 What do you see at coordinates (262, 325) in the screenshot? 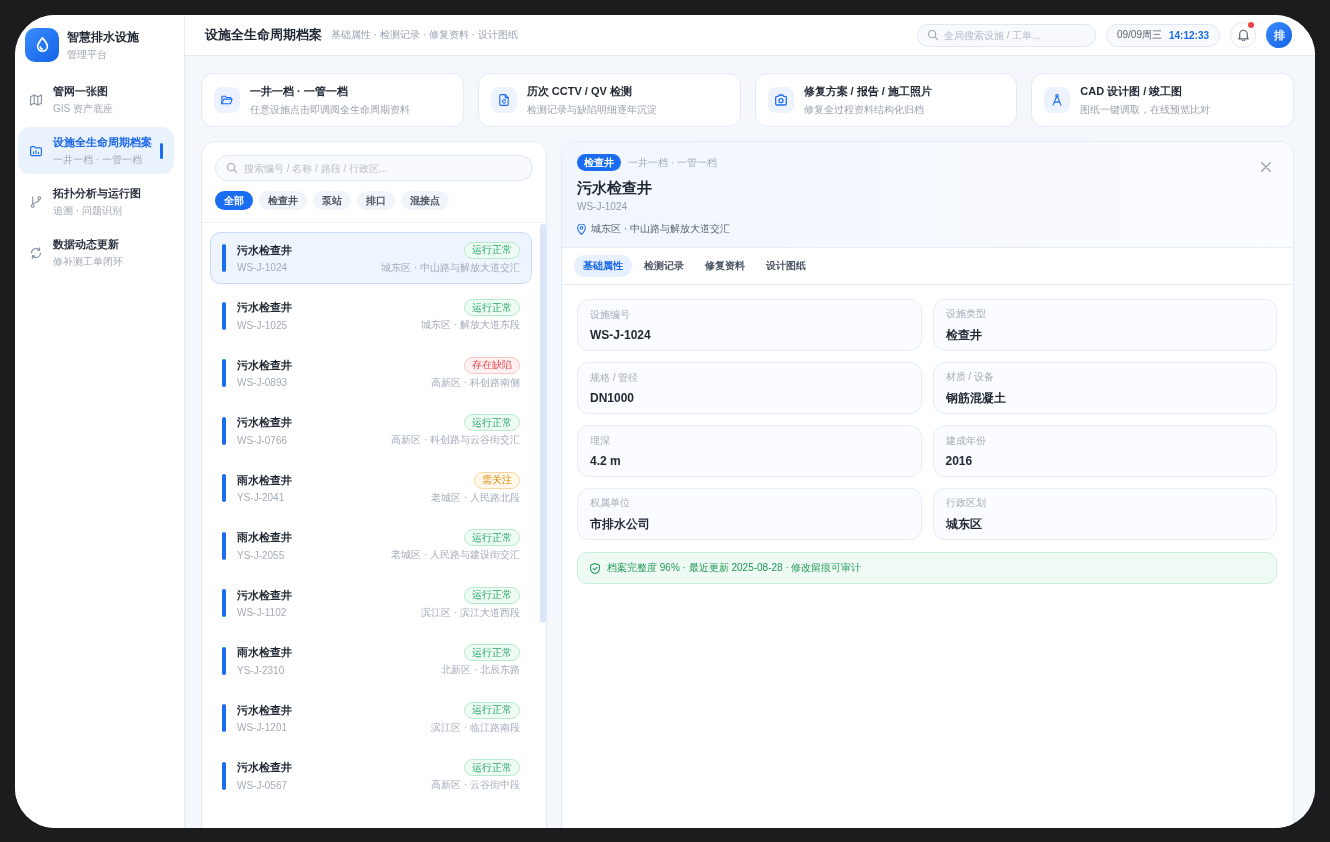
I see `facility-code: WS-J-1025` at bounding box center [262, 325].